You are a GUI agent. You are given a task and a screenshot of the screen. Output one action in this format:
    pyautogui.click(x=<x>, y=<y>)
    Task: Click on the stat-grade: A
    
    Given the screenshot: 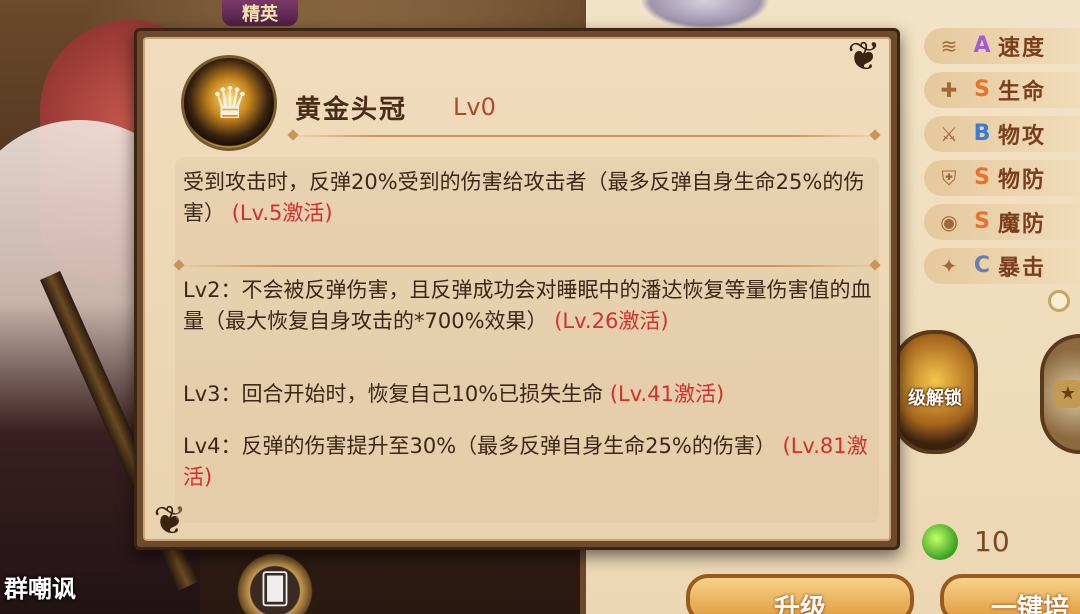 What is the action you would take?
    pyautogui.click(x=982, y=45)
    